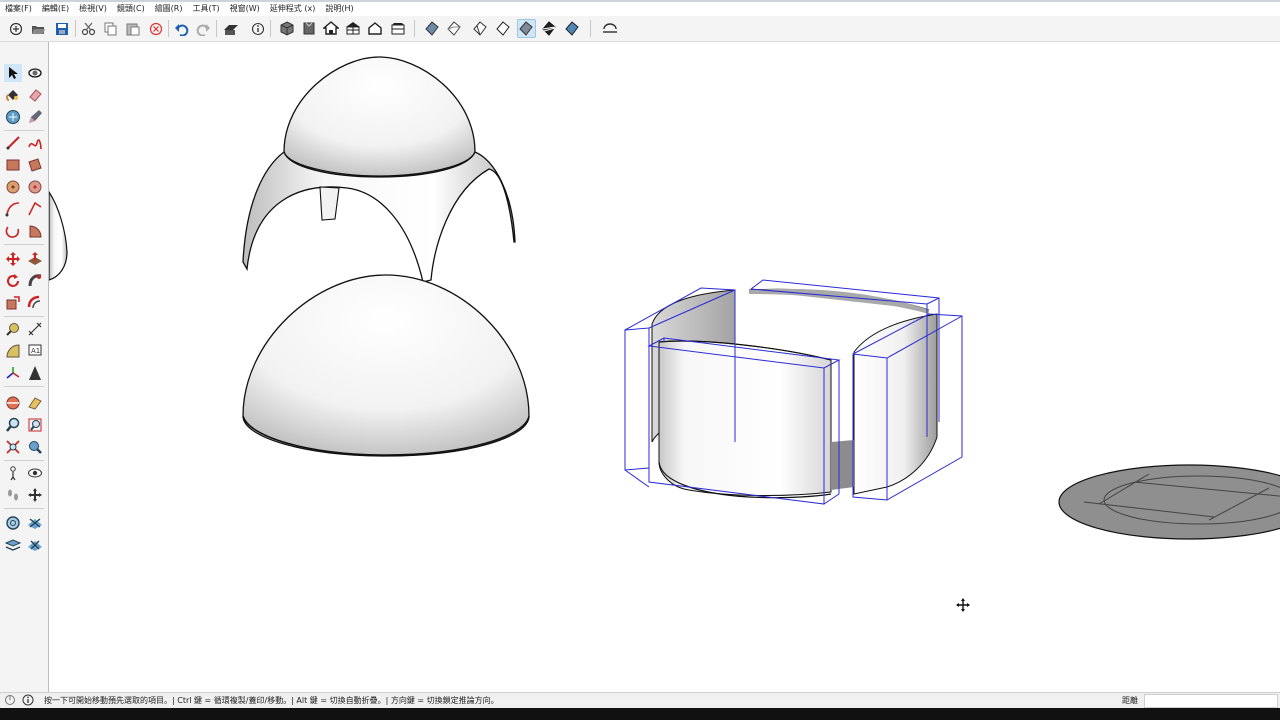 Image resolution: width=1280 pixels, height=720 pixels. What do you see at coordinates (454, 28) in the screenshot?
I see `wireframe-style-icon` at bounding box center [454, 28].